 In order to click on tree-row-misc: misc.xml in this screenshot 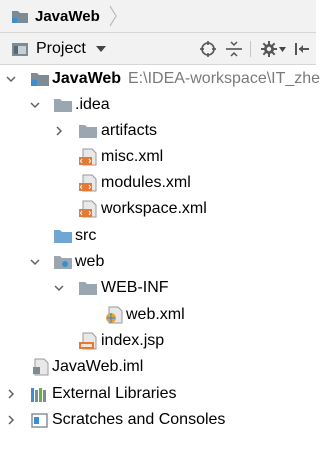, I will do `click(158, 157)`.